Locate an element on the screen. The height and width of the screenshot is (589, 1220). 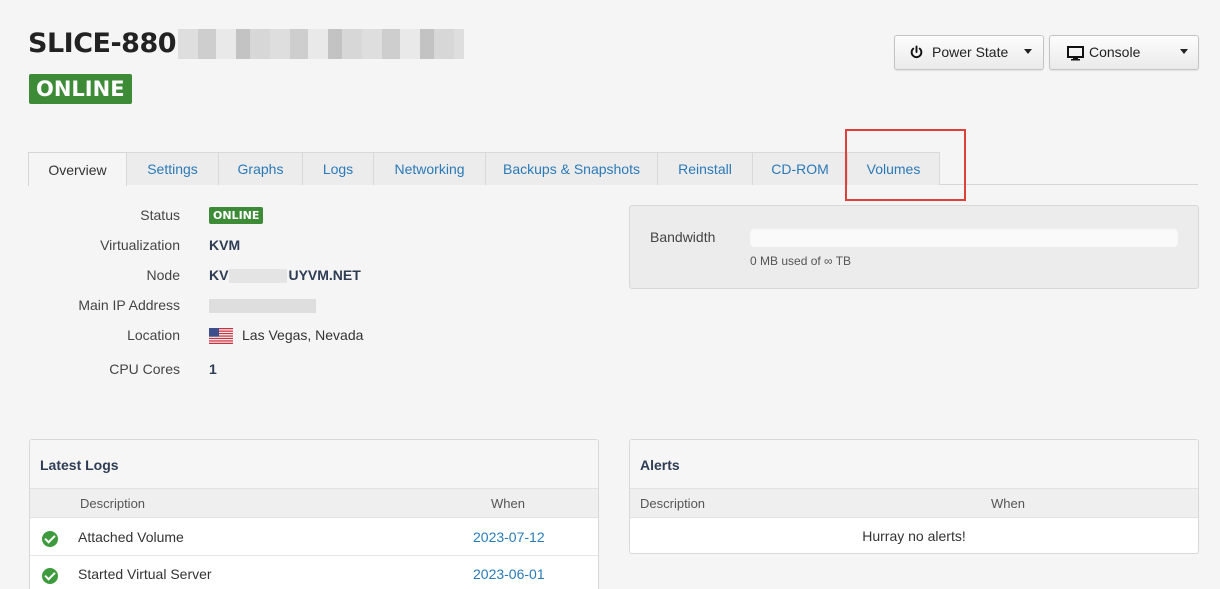
status-badge: ONLINE is located at coordinates (80, 89).